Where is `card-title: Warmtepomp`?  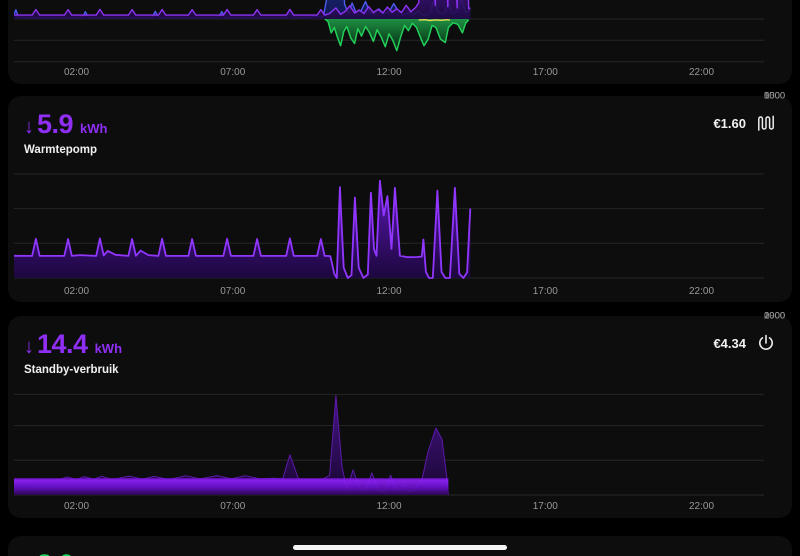 card-title: Warmtepomp is located at coordinates (61, 150).